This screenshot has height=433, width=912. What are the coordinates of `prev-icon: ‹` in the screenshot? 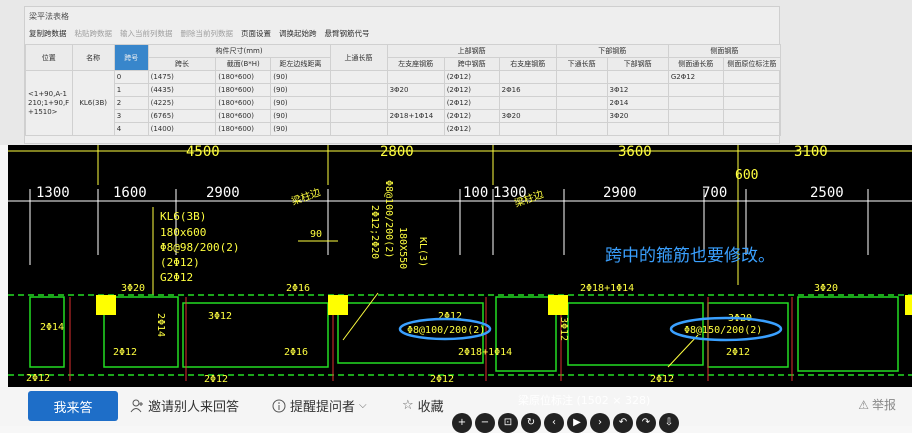 It's located at (554, 423).